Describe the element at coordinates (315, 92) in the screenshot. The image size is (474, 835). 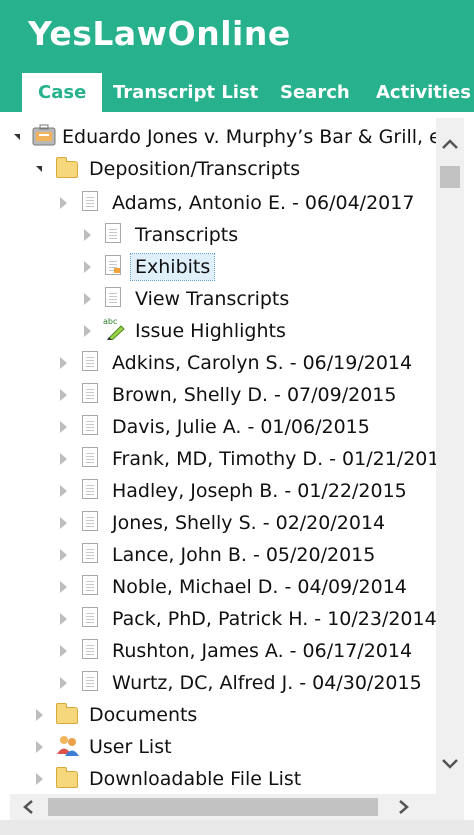
I see `tab-search: Search` at that location.